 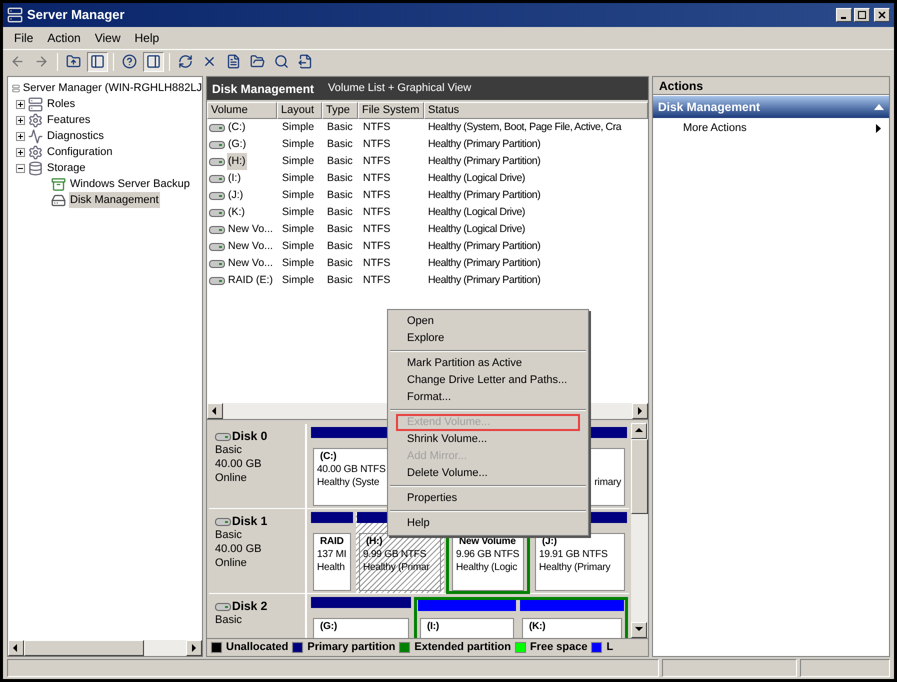 What do you see at coordinates (66, 168) in the screenshot?
I see `tree-item: Storage` at bounding box center [66, 168].